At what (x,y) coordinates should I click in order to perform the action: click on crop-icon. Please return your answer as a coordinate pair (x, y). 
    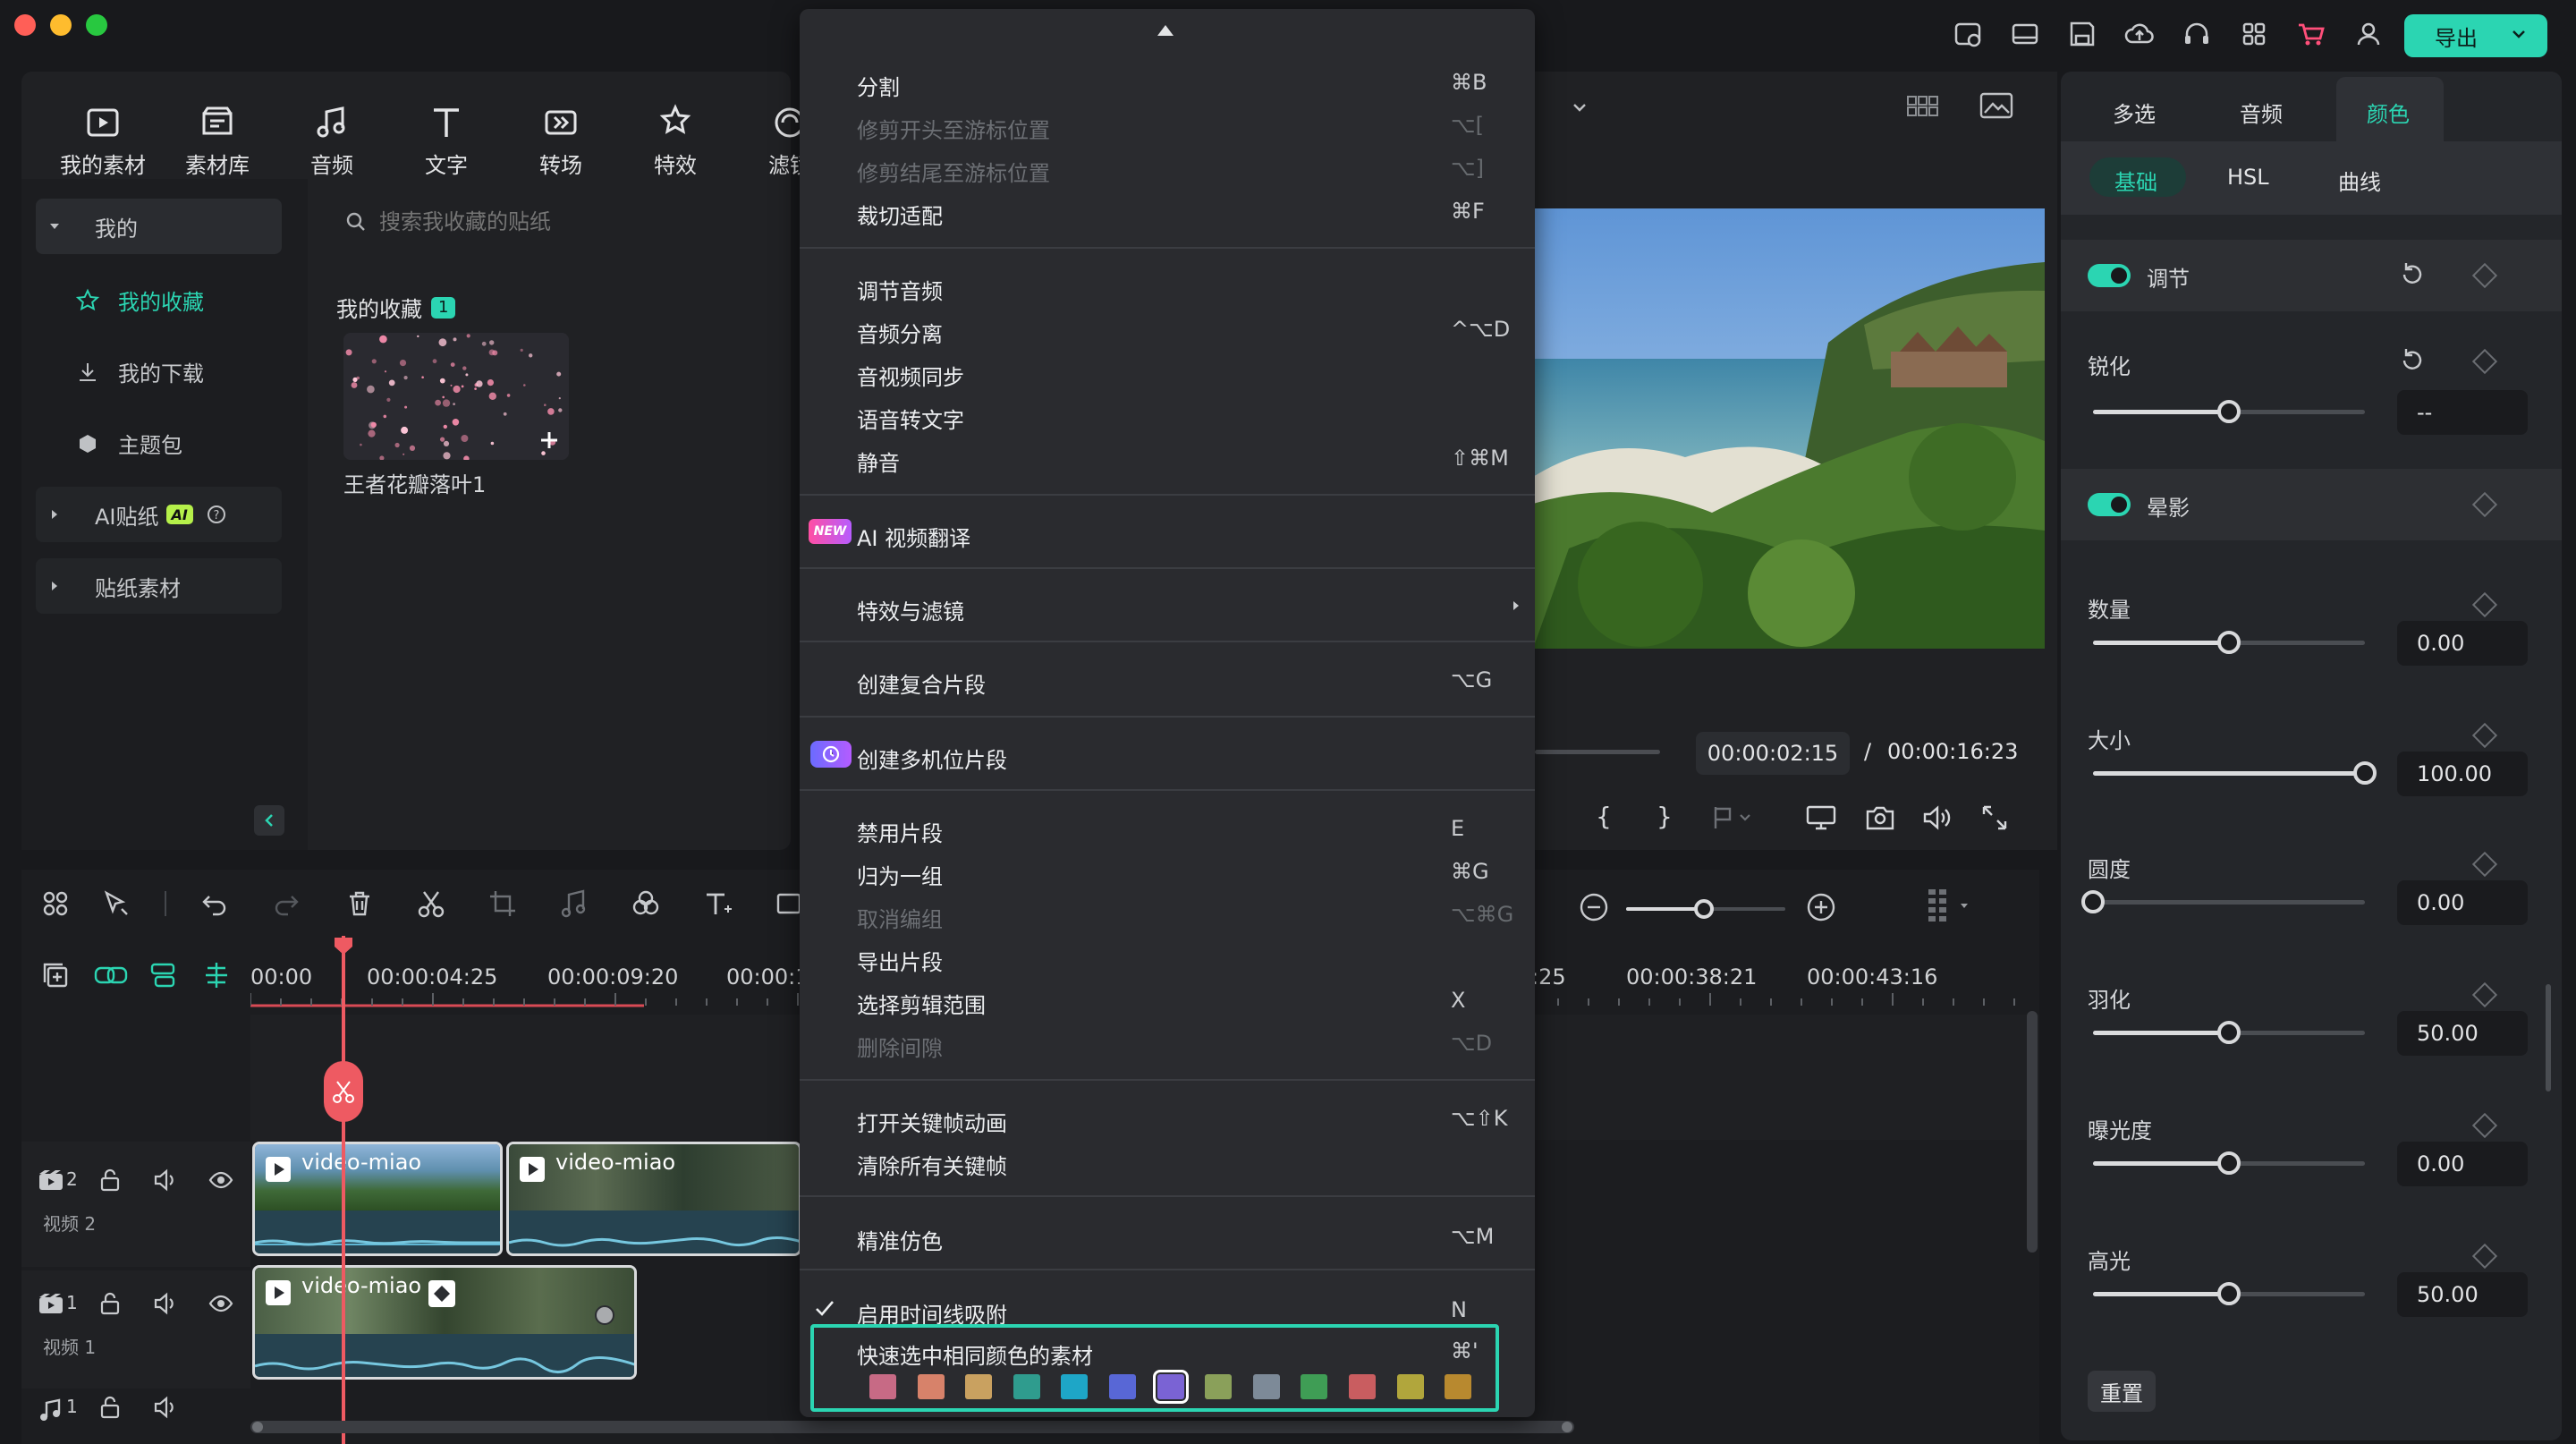
    Looking at the image, I should click on (503, 904).